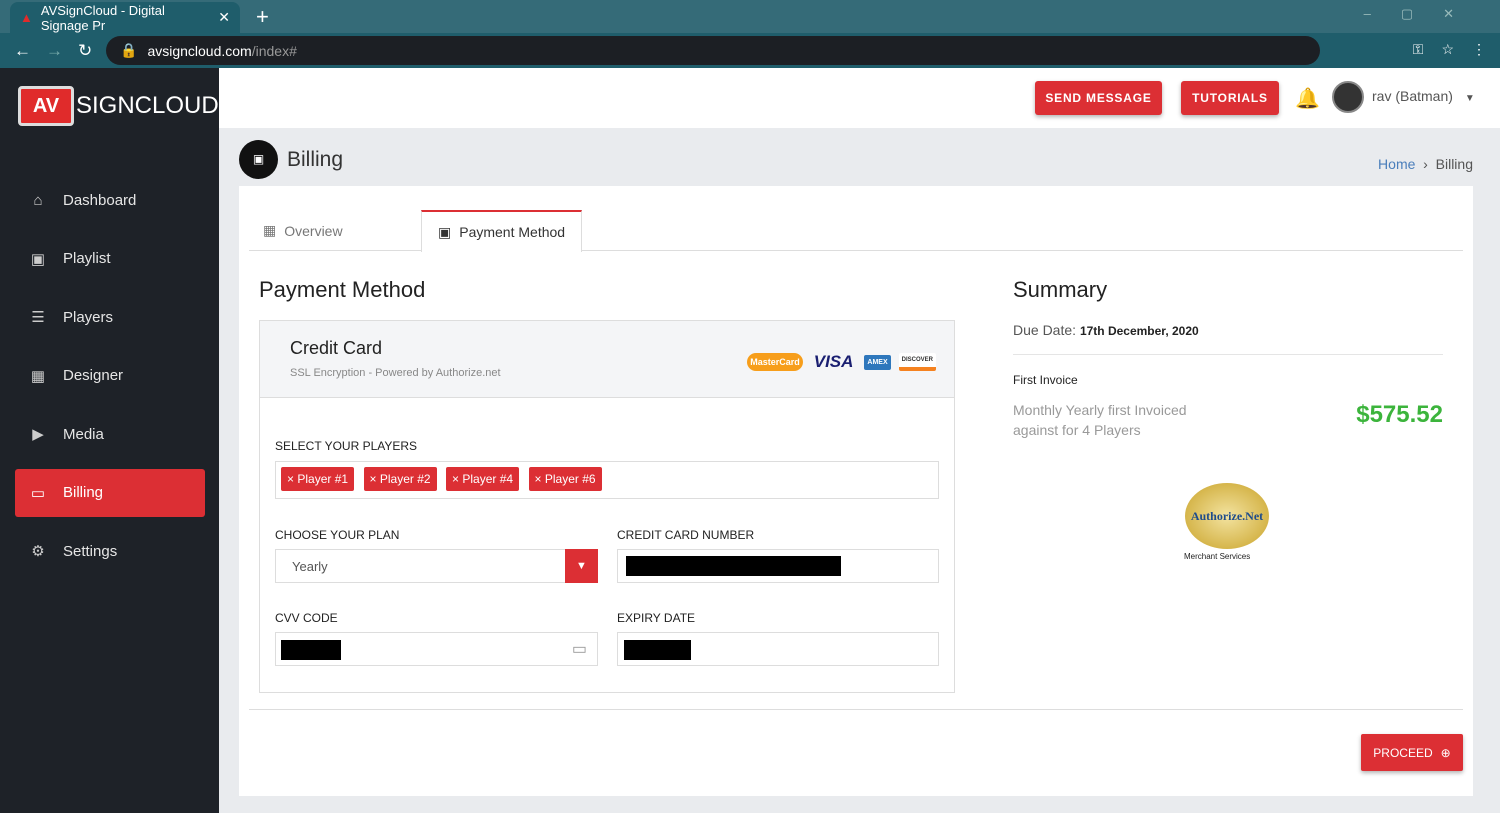  What do you see at coordinates (129, 50) in the screenshot?
I see `lock-icon: 🔒` at bounding box center [129, 50].